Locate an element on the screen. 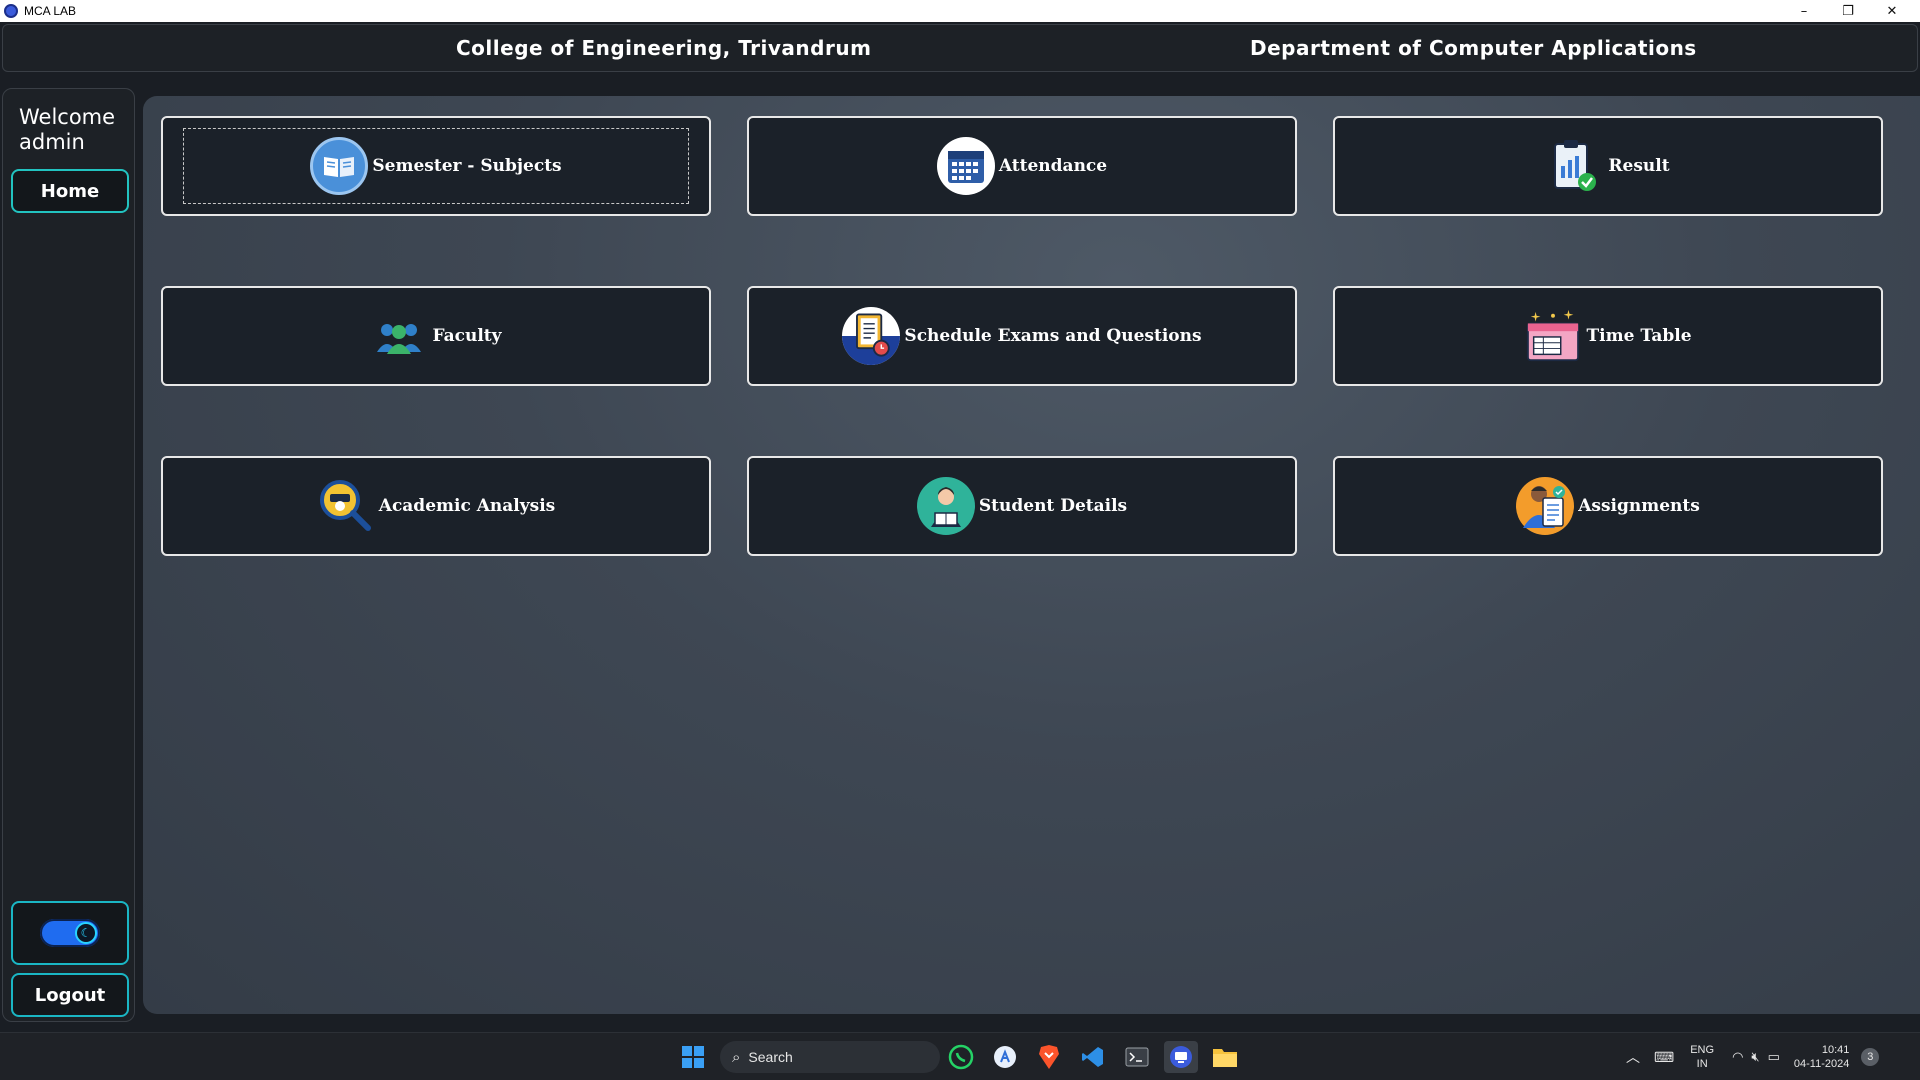 Image resolution: width=1920 pixels, height=1080 pixels. tile-student-details: Student Details is located at coordinates (1022, 506).